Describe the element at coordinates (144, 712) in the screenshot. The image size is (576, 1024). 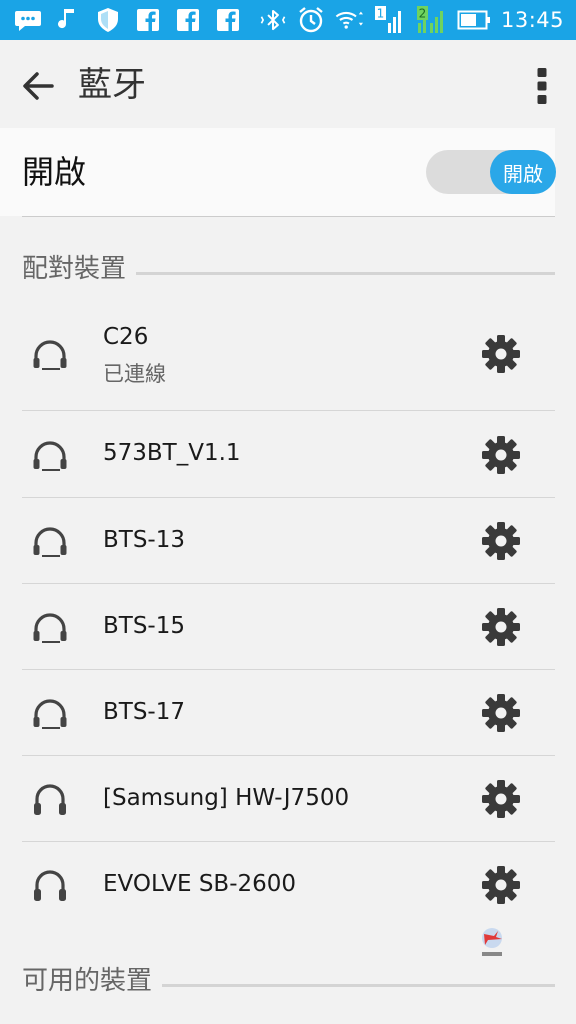
I see `device-name: BTS-17` at that location.